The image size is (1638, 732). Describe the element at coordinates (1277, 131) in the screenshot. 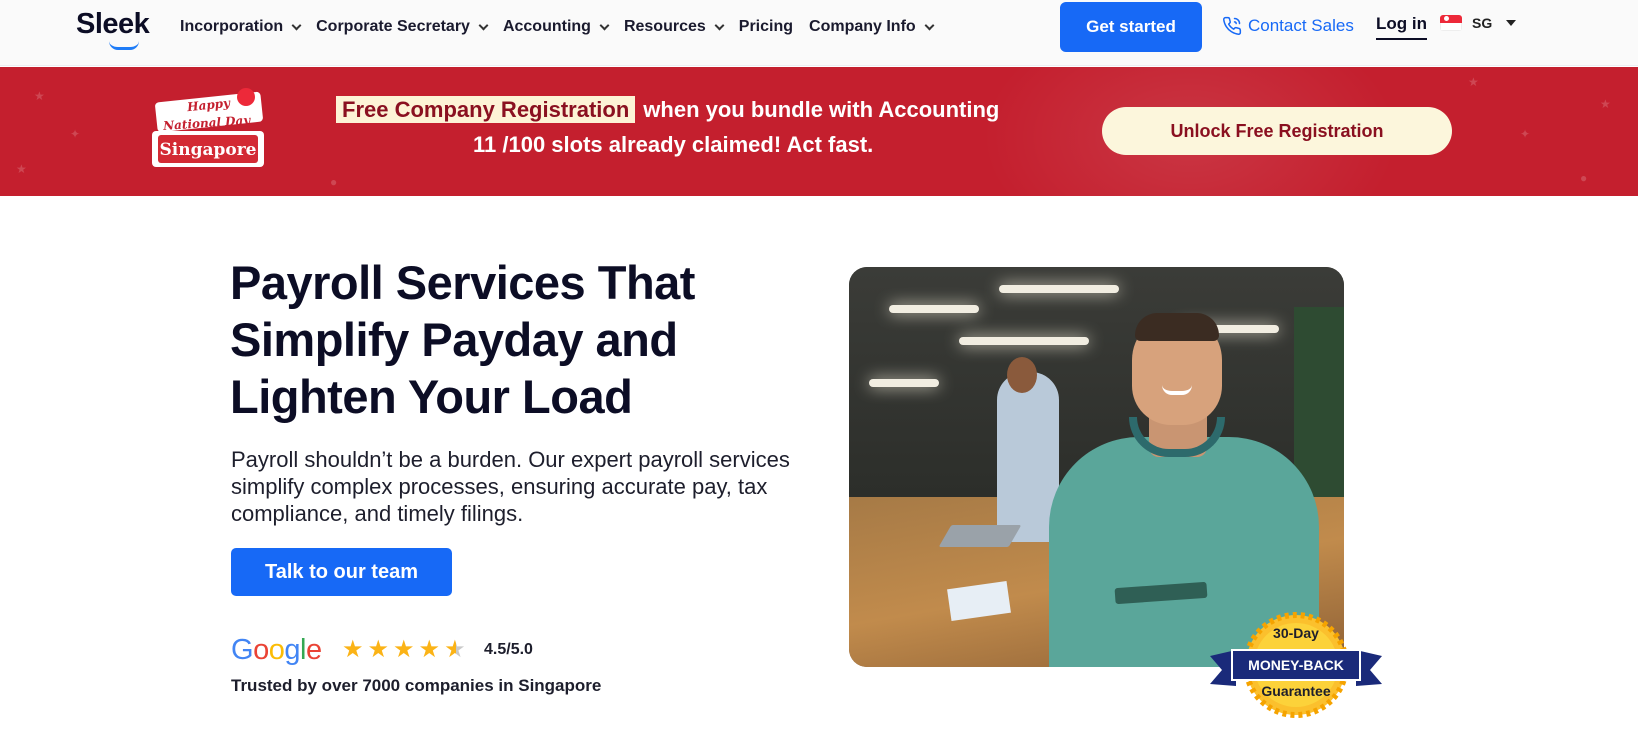

I see `unlock-free-registration-button: Unlock Free Registration` at that location.